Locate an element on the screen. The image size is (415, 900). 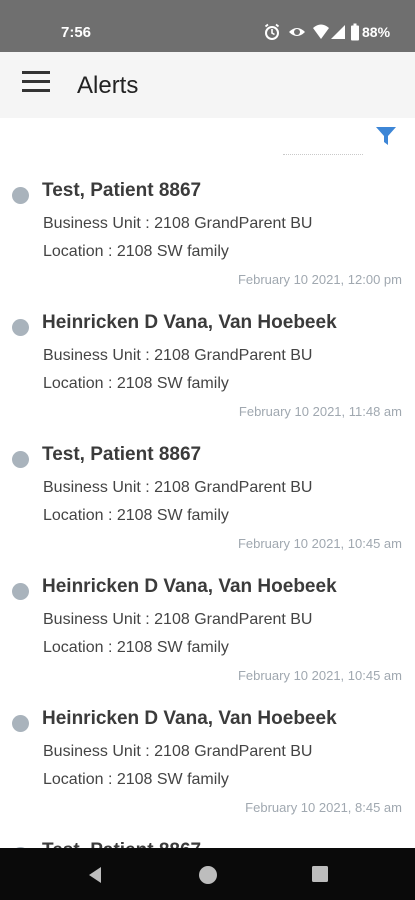
list-item: Test, Patient 8867 is located at coordinates (207, 839).